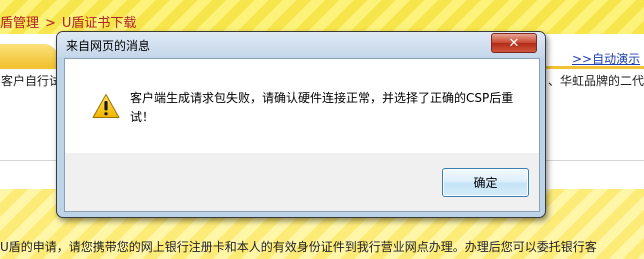  I want to click on page-tab, so click(29, 55).